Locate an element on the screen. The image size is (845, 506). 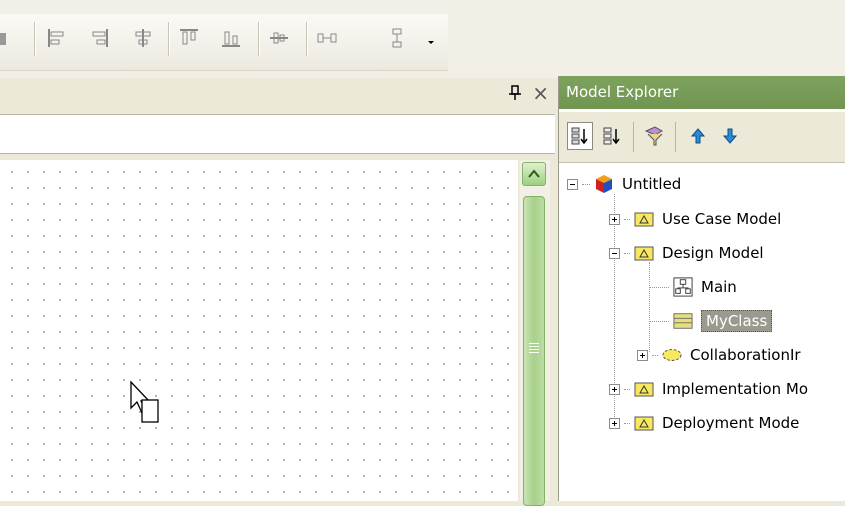
space-horizontal-icon is located at coordinates (327, 38).